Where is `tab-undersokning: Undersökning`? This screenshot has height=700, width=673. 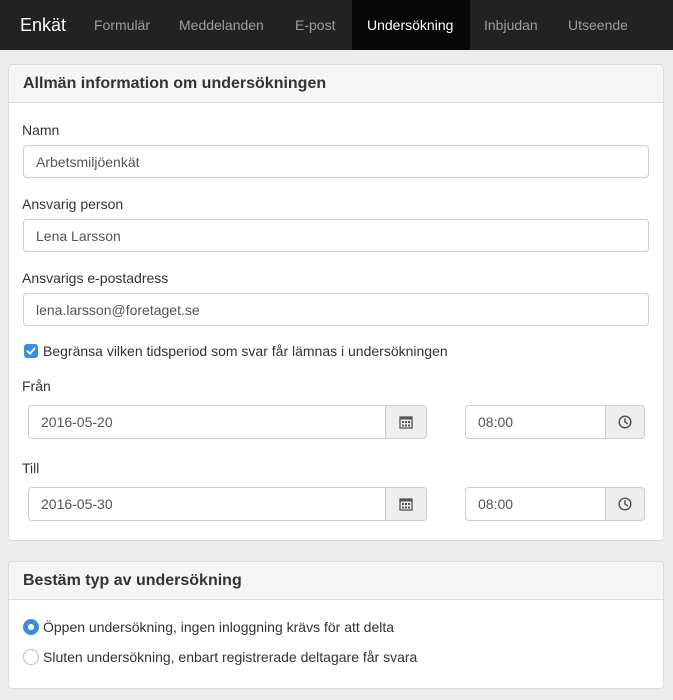
tab-undersokning: Undersökning is located at coordinates (411, 25).